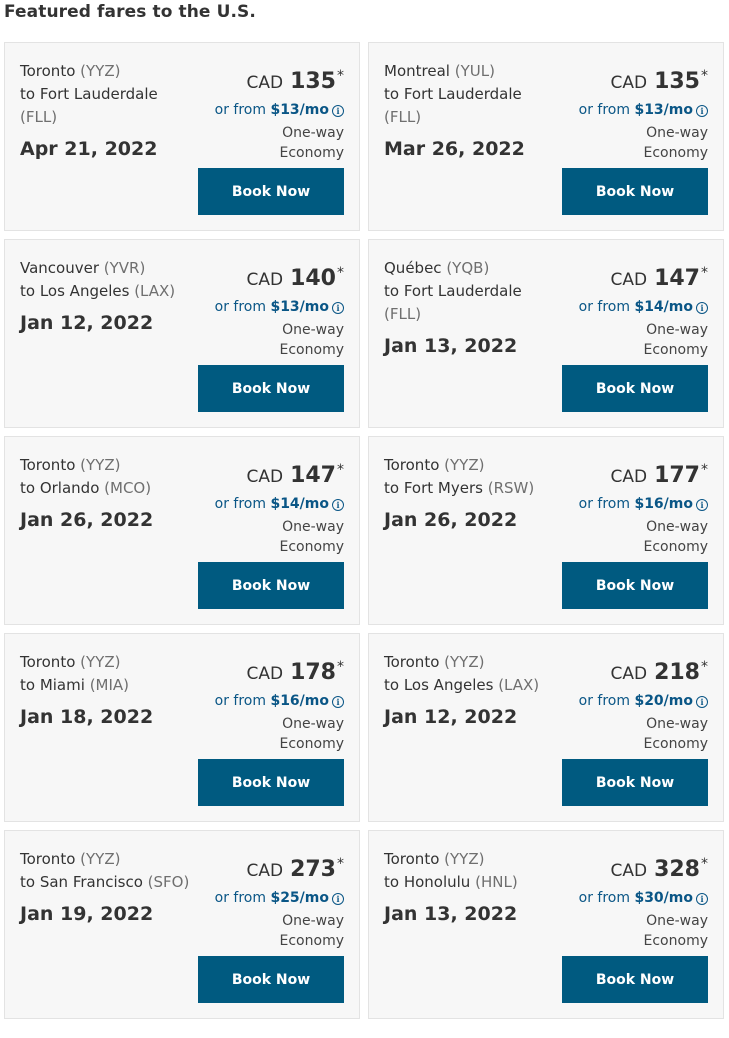 The width and height of the screenshot is (729, 1038). Describe the element at coordinates (264, 309) in the screenshot. I see `price-box: CAD 140* or from $13/mo i One-way Economy` at that location.